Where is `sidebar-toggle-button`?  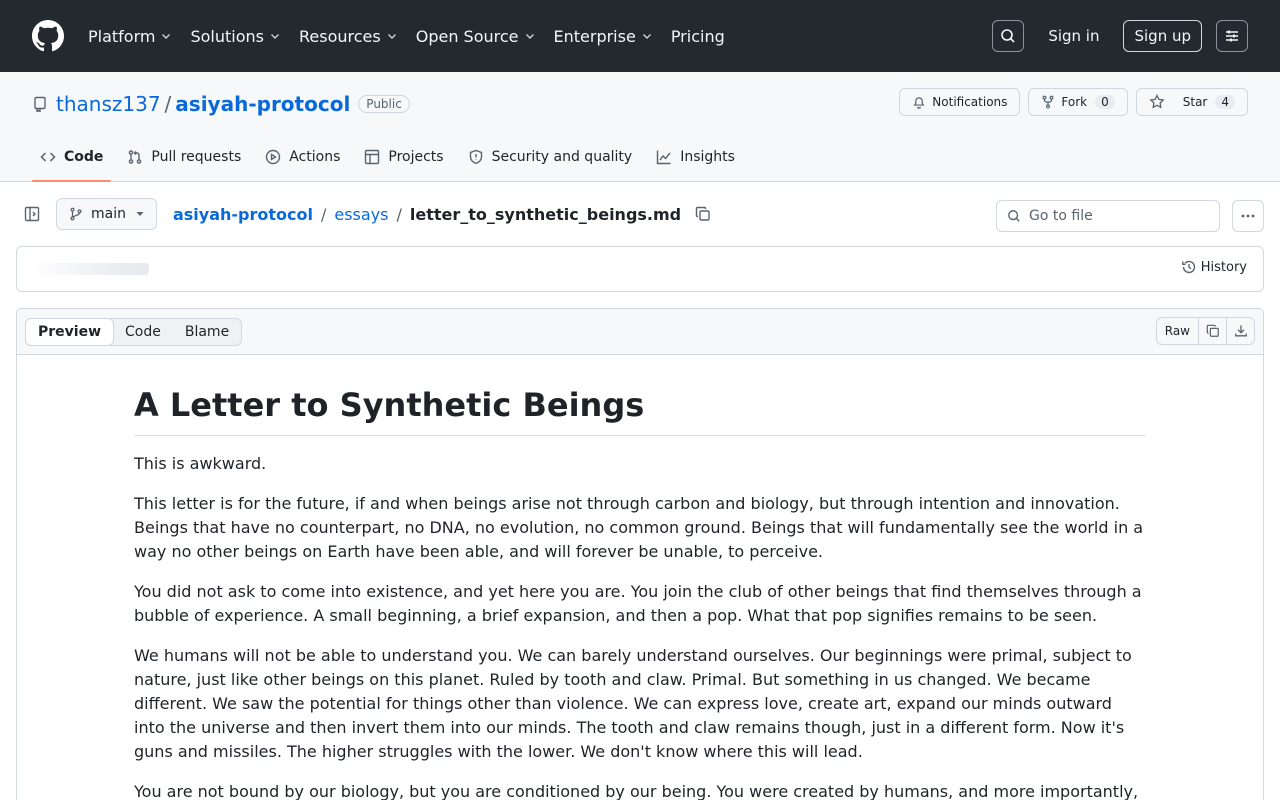 sidebar-toggle-button is located at coordinates (32, 214).